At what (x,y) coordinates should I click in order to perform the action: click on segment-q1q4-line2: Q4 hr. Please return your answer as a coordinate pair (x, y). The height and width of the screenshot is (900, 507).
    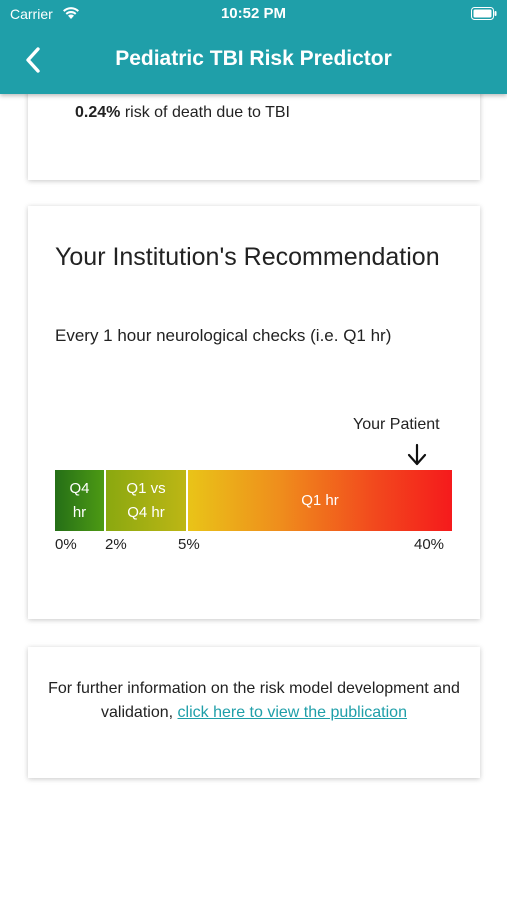
    Looking at the image, I should click on (146, 512).